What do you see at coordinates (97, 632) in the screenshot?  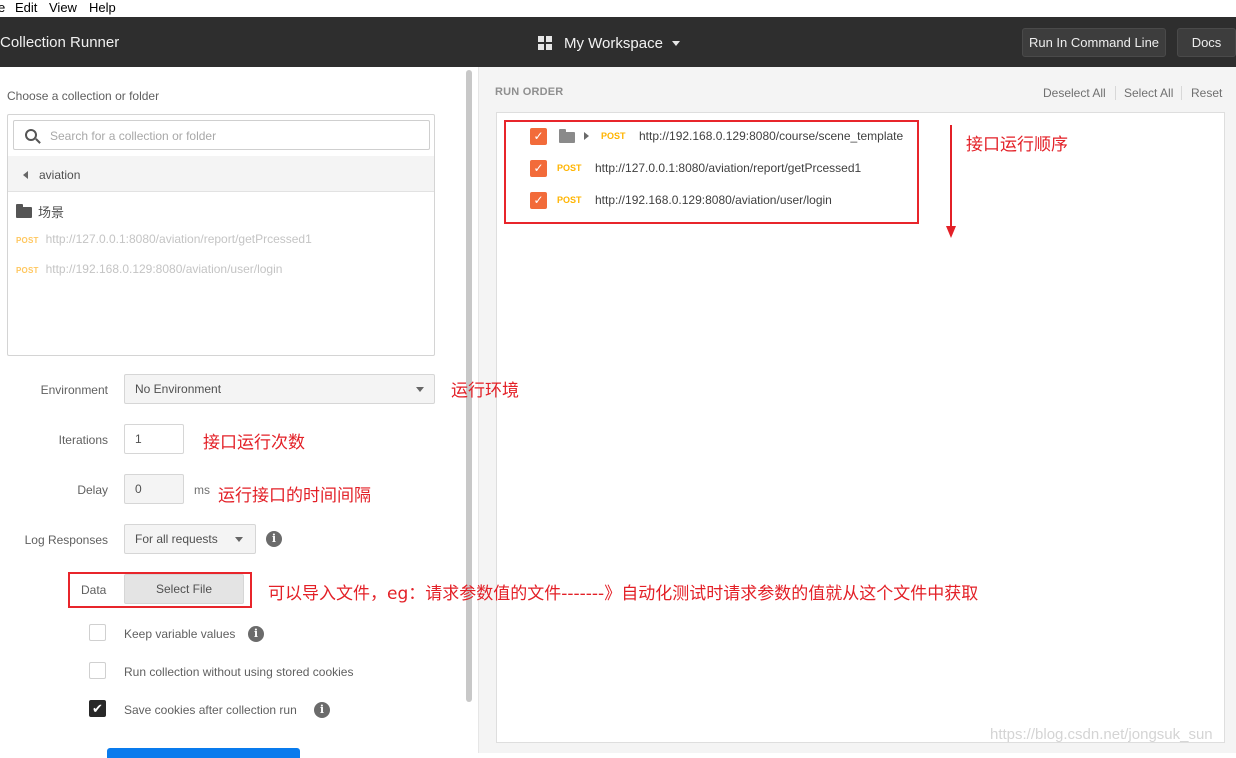 I see `keep-variable-values-checkbox` at bounding box center [97, 632].